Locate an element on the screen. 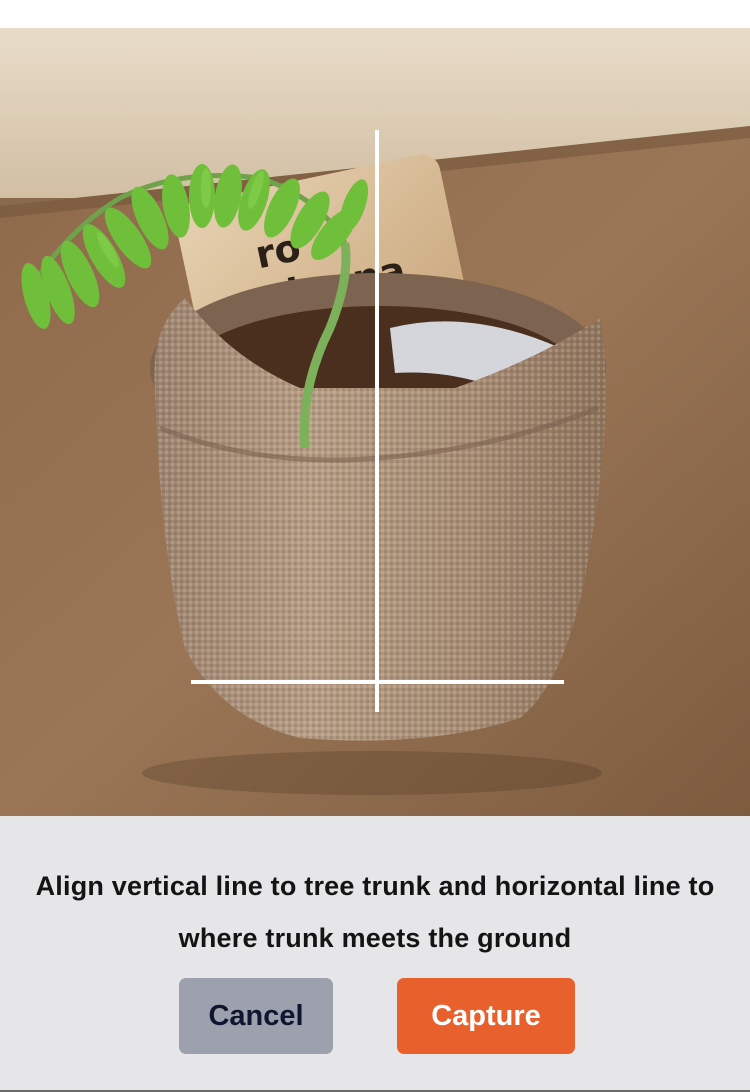  horizontal-alignment-line is located at coordinates (377, 682).